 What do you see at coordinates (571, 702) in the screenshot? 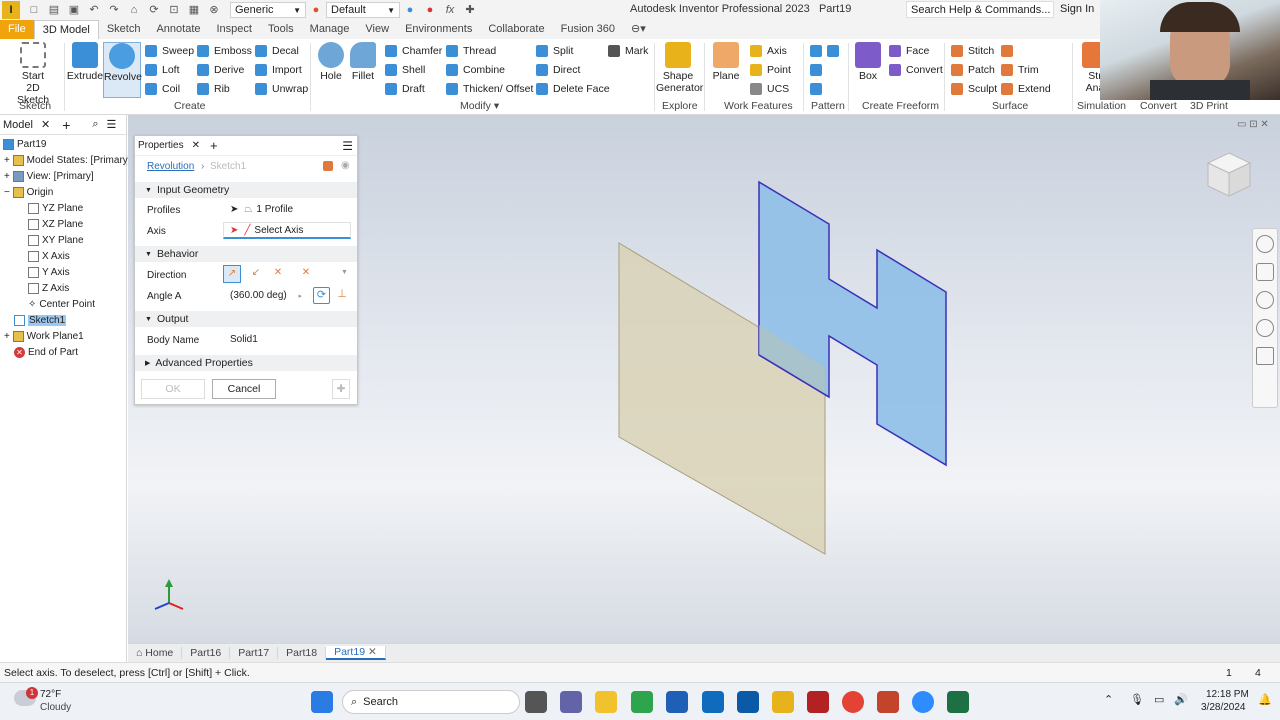
I see `teams-icon` at bounding box center [571, 702].